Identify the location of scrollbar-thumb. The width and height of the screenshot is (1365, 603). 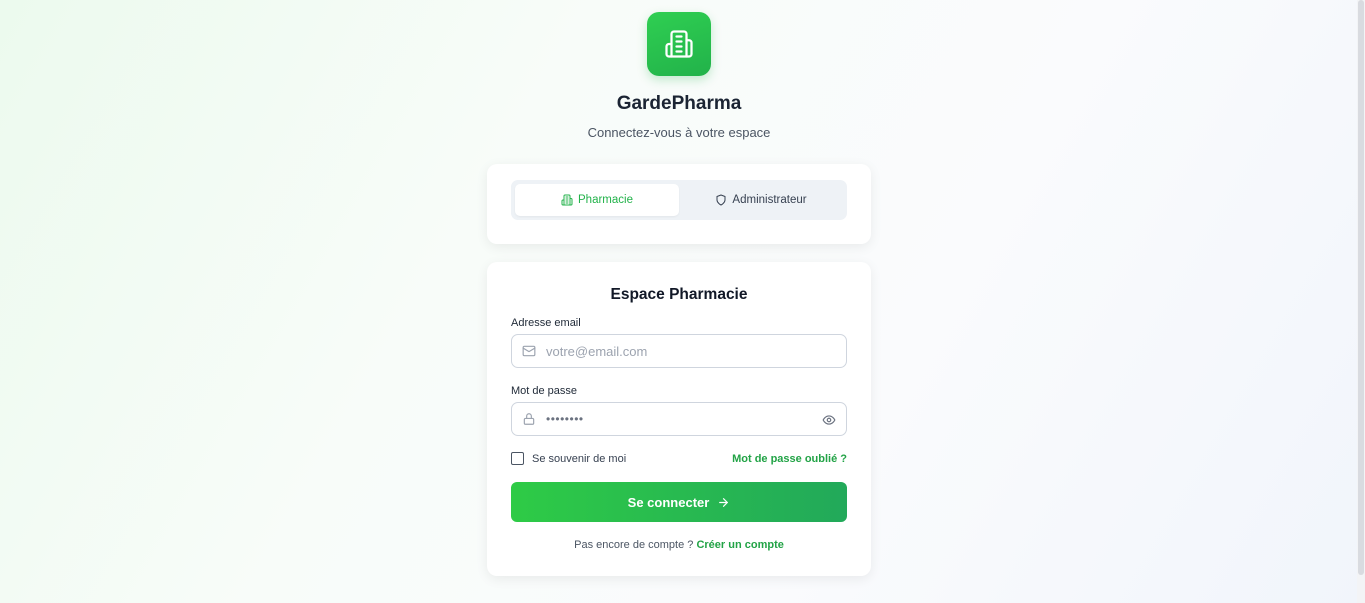
(1361, 287).